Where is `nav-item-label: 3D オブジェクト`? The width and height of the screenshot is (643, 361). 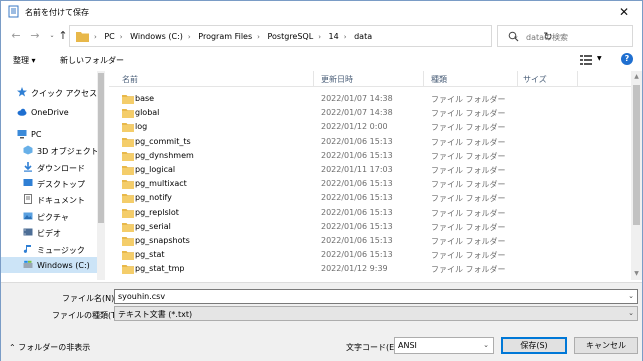 nav-item-label: 3D オブジェクト is located at coordinates (68, 151).